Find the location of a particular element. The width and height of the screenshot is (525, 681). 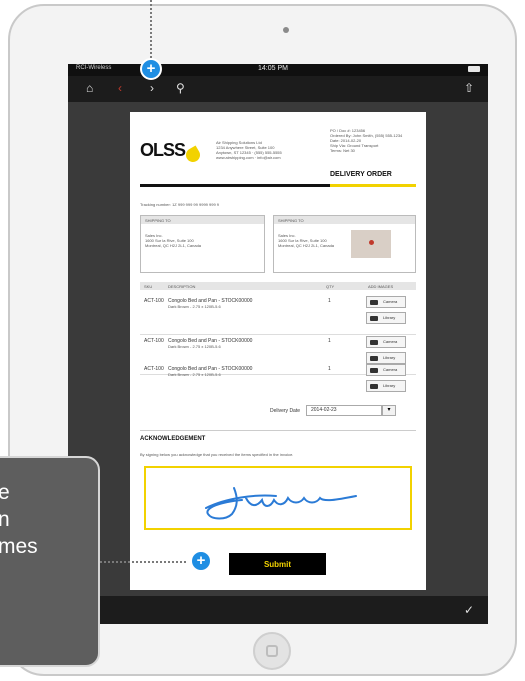

carrier-label: RCI-Wireless is located at coordinates (94, 68).